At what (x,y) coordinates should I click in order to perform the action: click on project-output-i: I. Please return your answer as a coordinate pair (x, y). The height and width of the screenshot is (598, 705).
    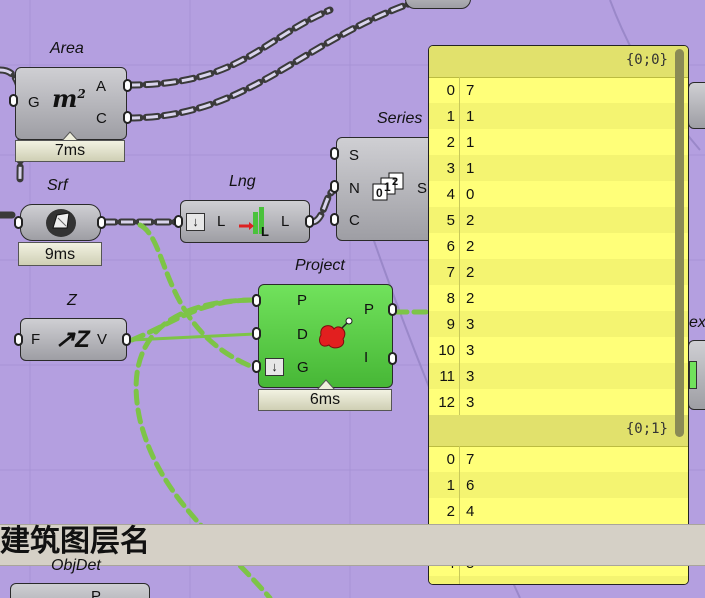
    Looking at the image, I should click on (366, 357).